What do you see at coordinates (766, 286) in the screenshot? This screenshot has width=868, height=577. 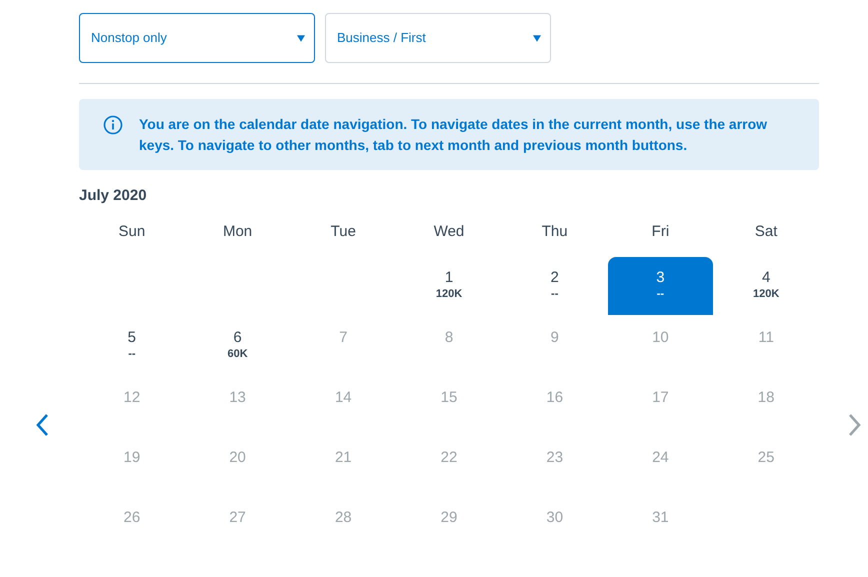 I see `calendar-day: 4 120K` at bounding box center [766, 286].